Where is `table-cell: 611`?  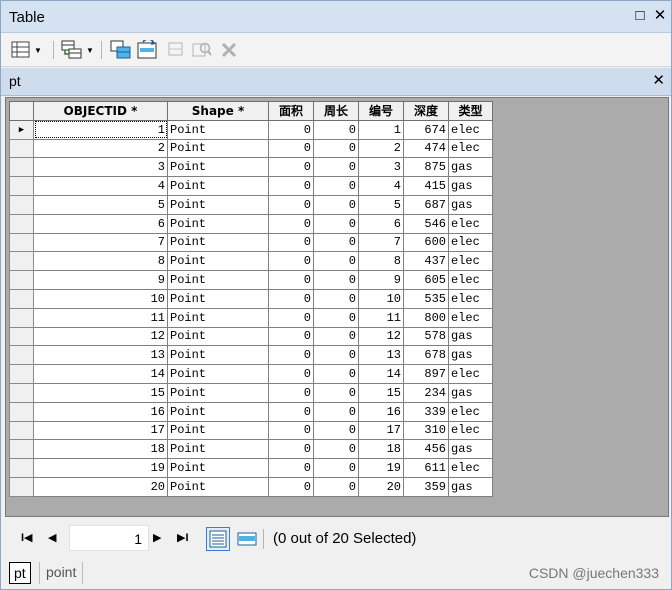
table-cell: 611 is located at coordinates (426, 468).